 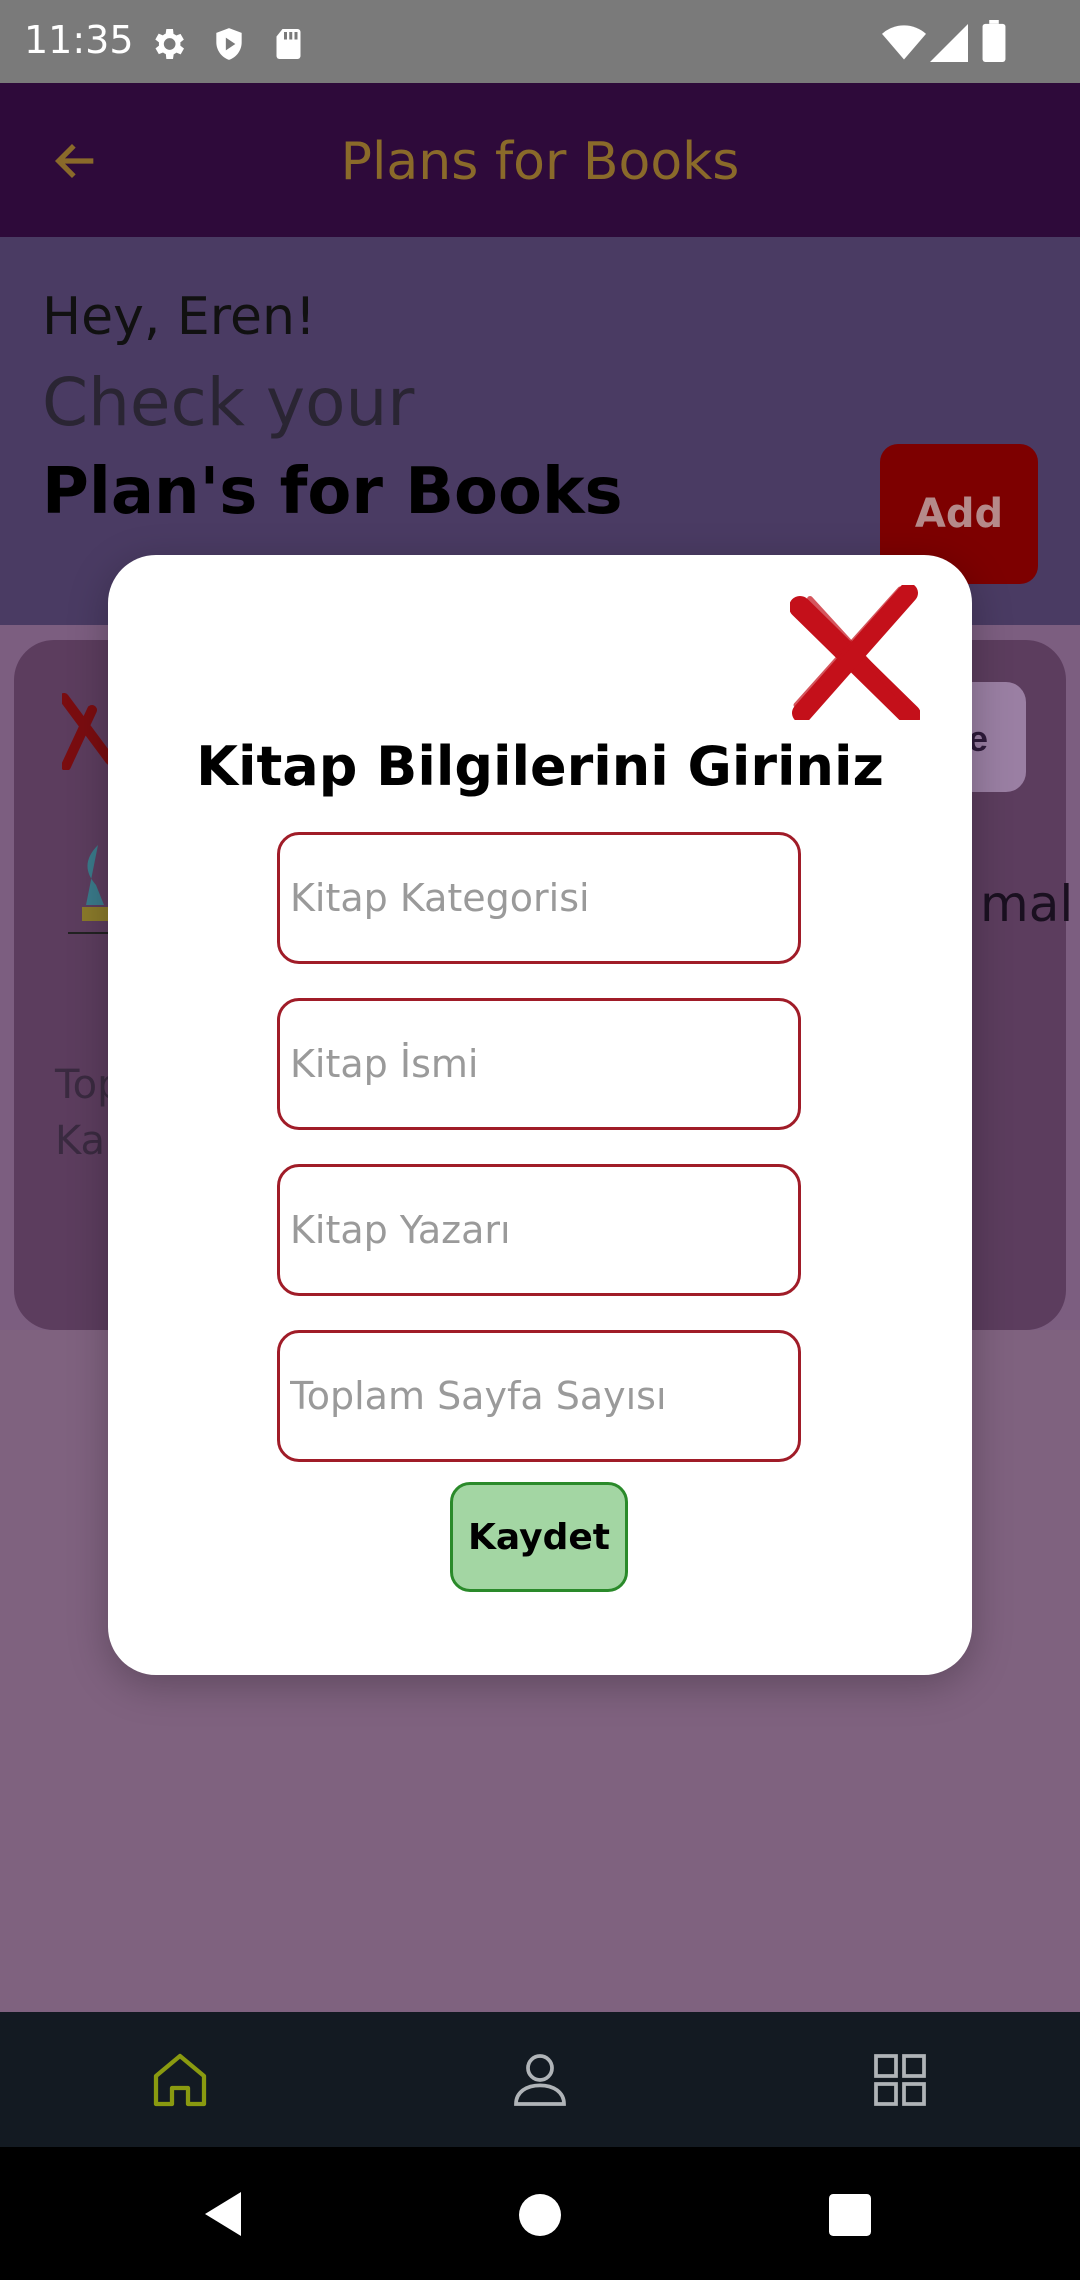 I want to click on book-name-input, so click(x=539, y=1064).